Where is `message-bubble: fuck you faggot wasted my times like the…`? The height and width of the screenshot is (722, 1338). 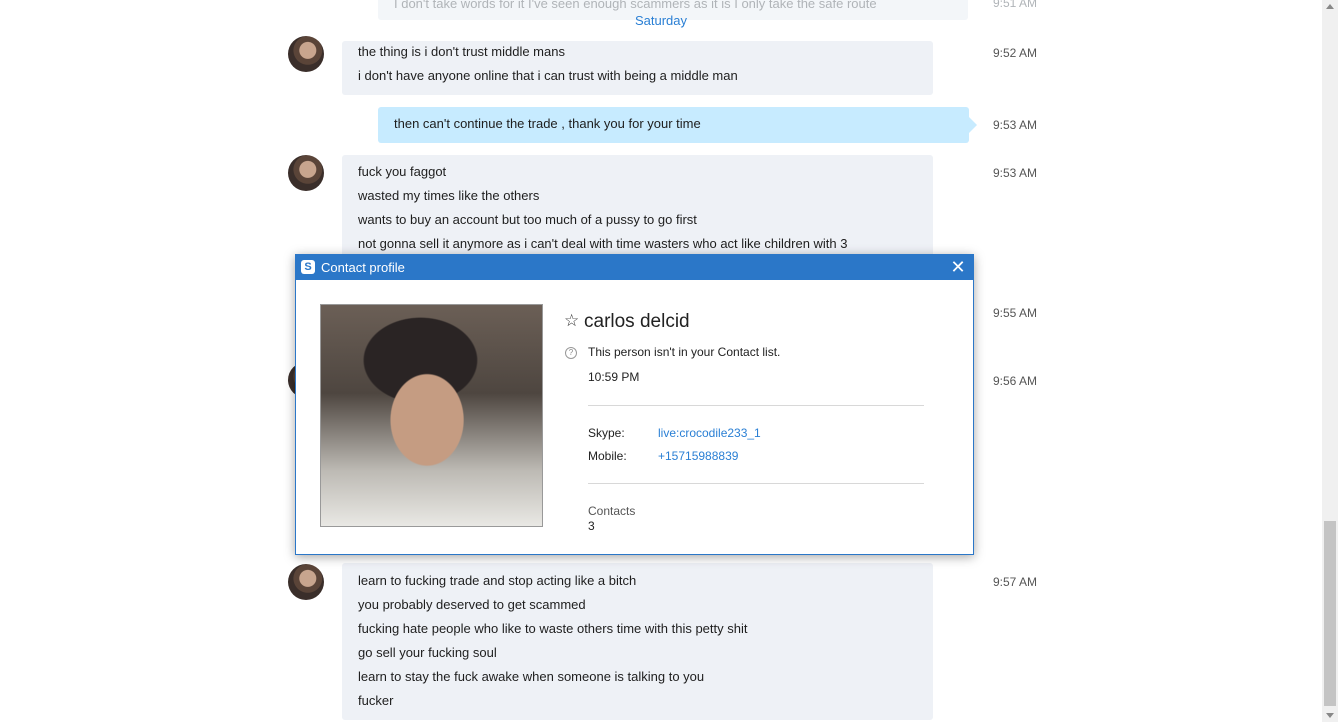
message-bubble: fuck you faggot wasted my times like the… is located at coordinates (637, 210).